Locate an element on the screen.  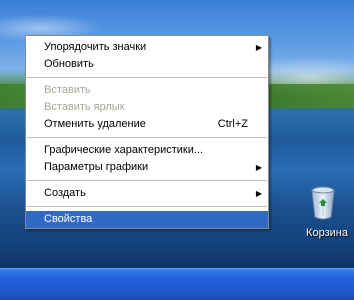
recycle-bin-label: Корзина is located at coordinates (323, 233).